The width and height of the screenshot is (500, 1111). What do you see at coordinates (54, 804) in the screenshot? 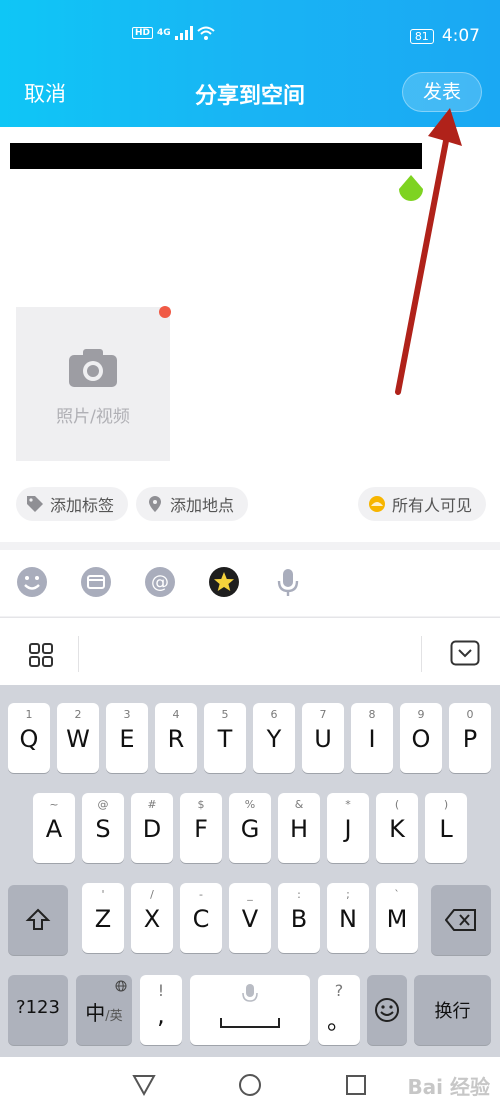
I see `key-sub-label: ~` at bounding box center [54, 804].